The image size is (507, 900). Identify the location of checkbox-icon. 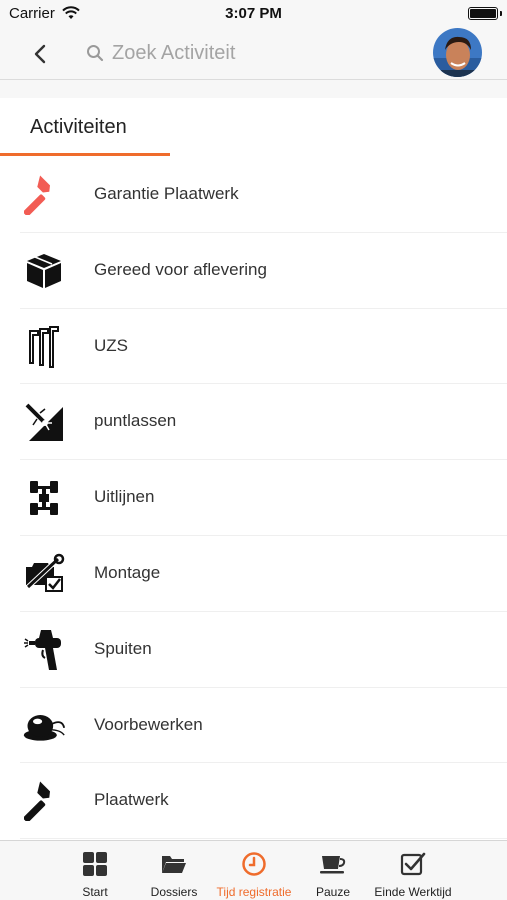
(413, 864).